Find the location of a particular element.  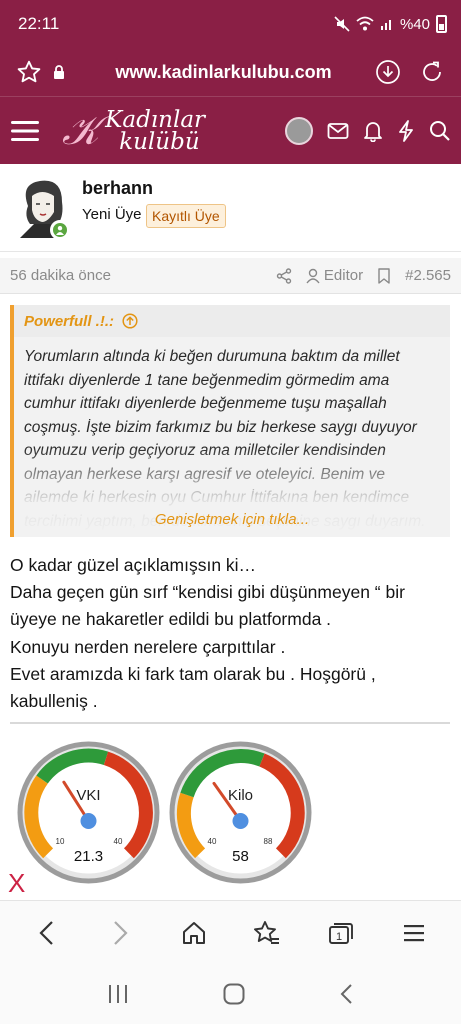

tabs-icon: 1 is located at coordinates (341, 933).